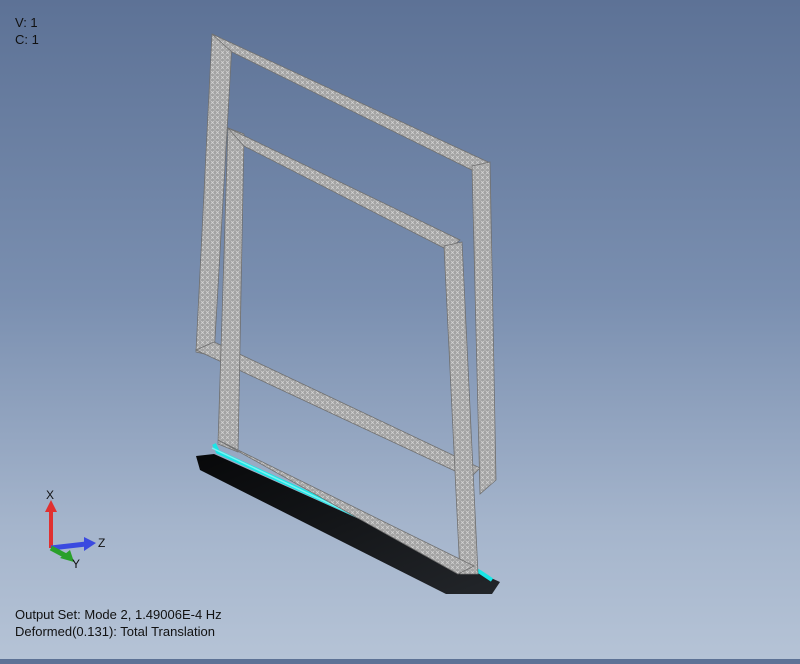  Describe the element at coordinates (27, 39) in the screenshot. I see `config-number: C: 1` at that location.